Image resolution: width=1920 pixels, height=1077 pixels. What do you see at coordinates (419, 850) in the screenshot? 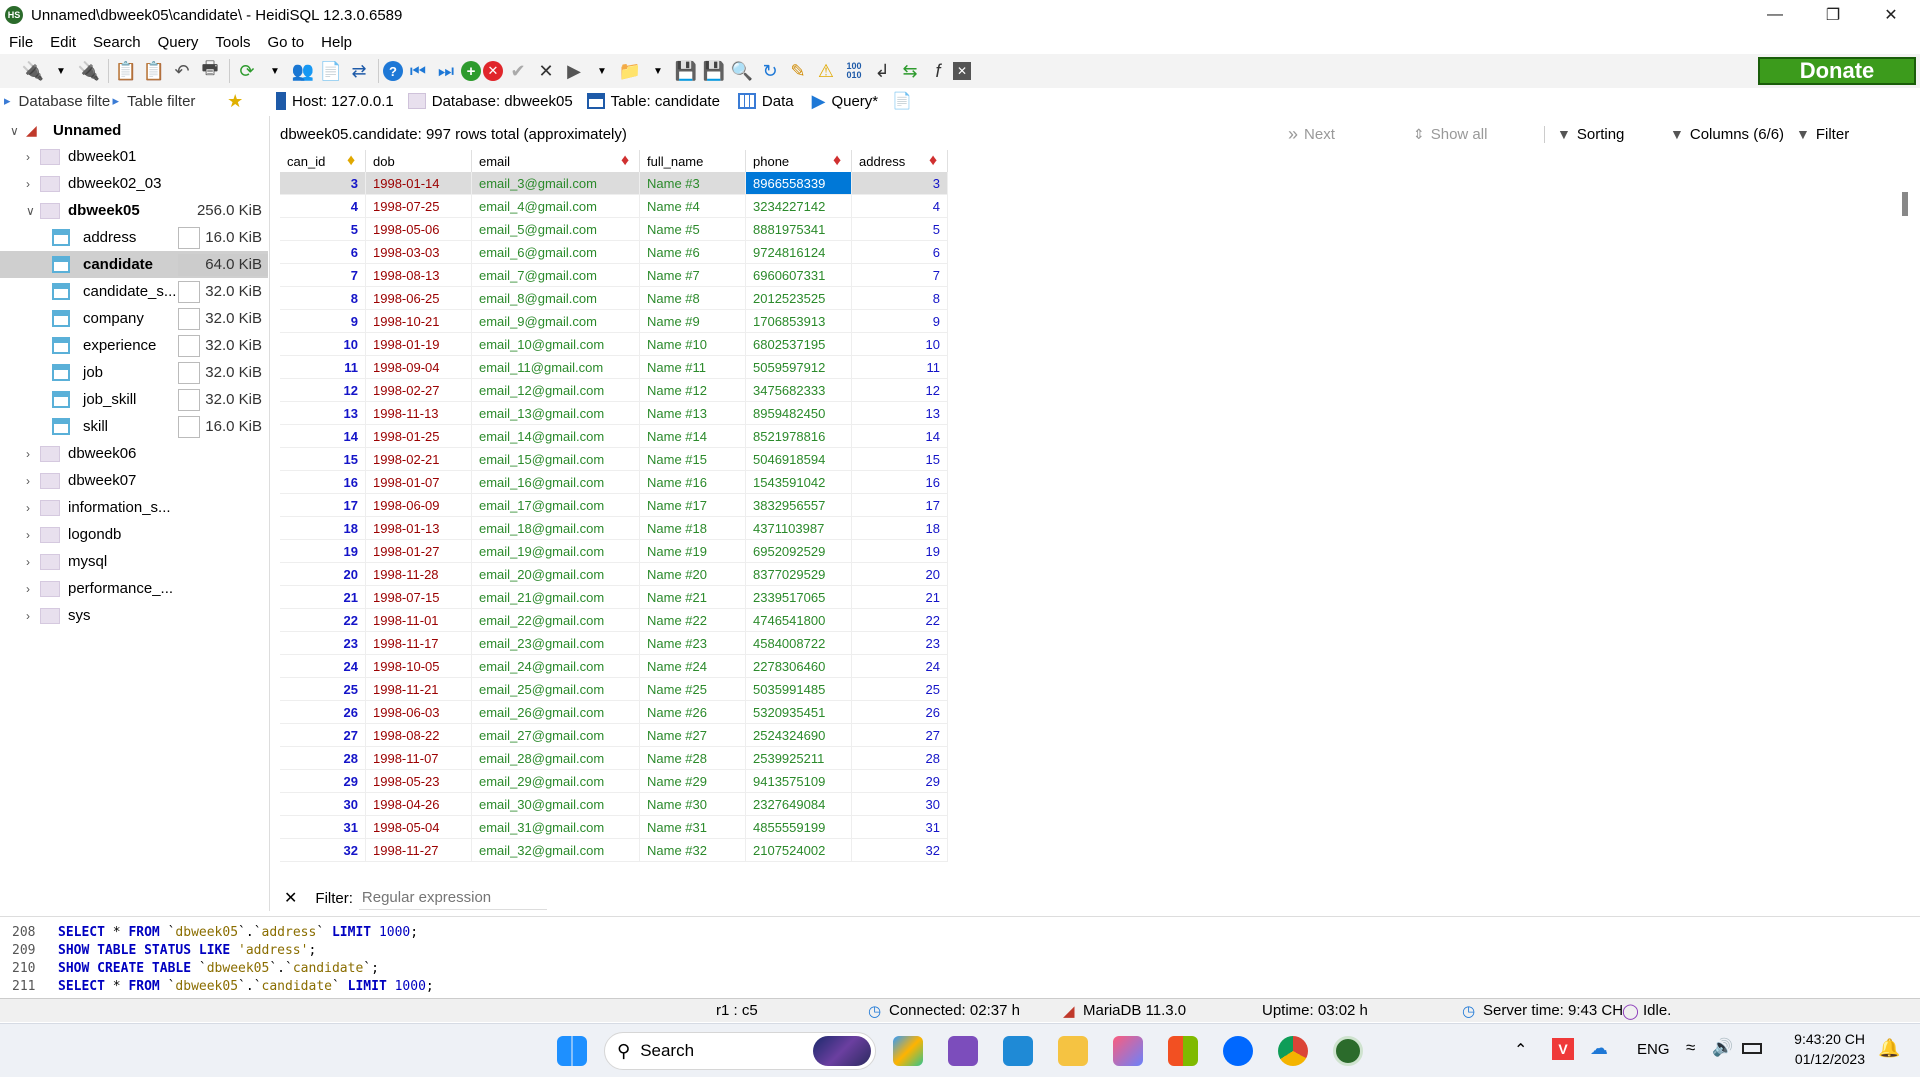
I see `cell-dob: 1998-11-27` at bounding box center [419, 850].